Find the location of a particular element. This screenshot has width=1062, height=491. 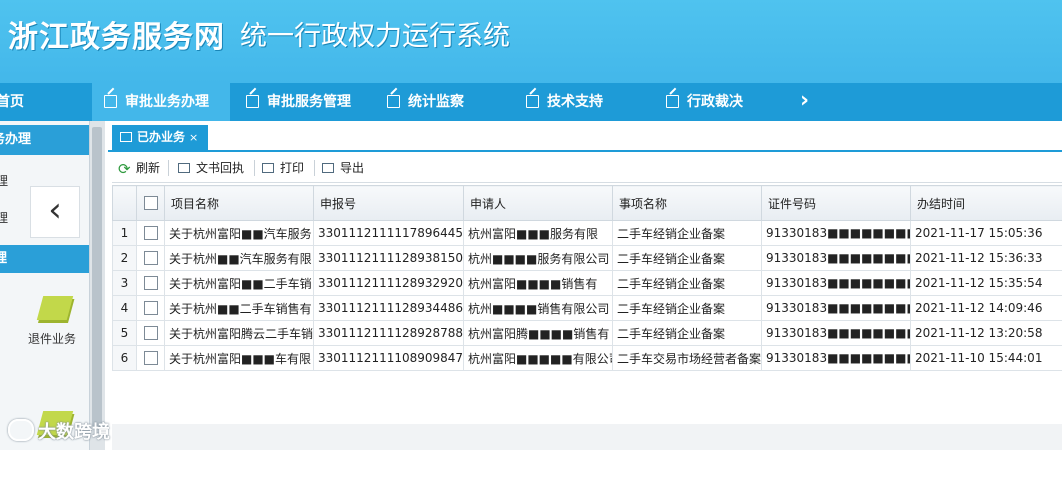

cell-item: 二手车经销企业备案 is located at coordinates (687, 308).